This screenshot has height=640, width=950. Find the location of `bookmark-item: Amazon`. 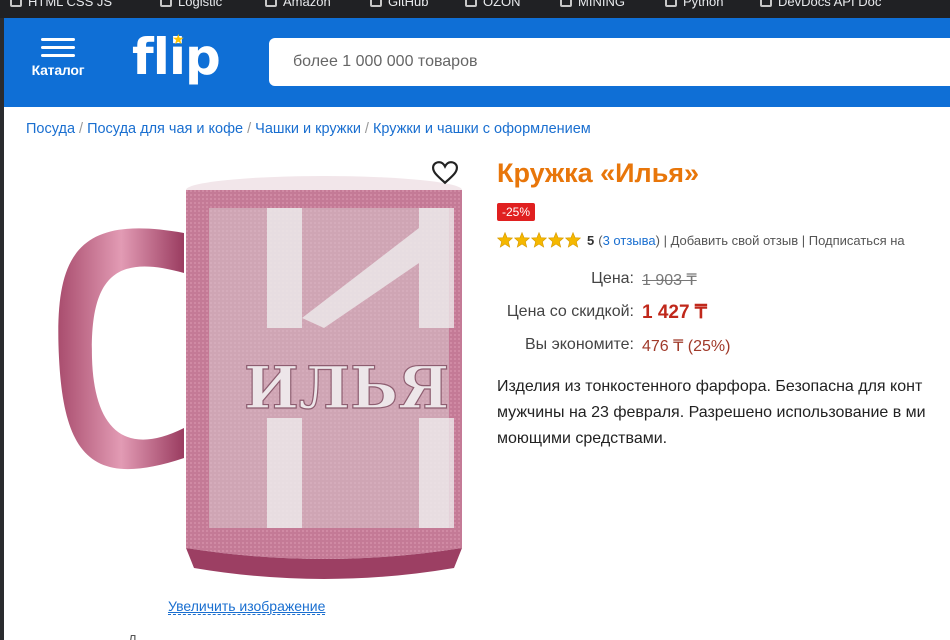

bookmark-item: Amazon is located at coordinates (298, 4).